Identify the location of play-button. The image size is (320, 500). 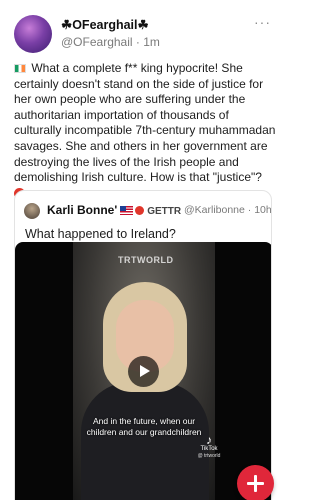
(143, 371).